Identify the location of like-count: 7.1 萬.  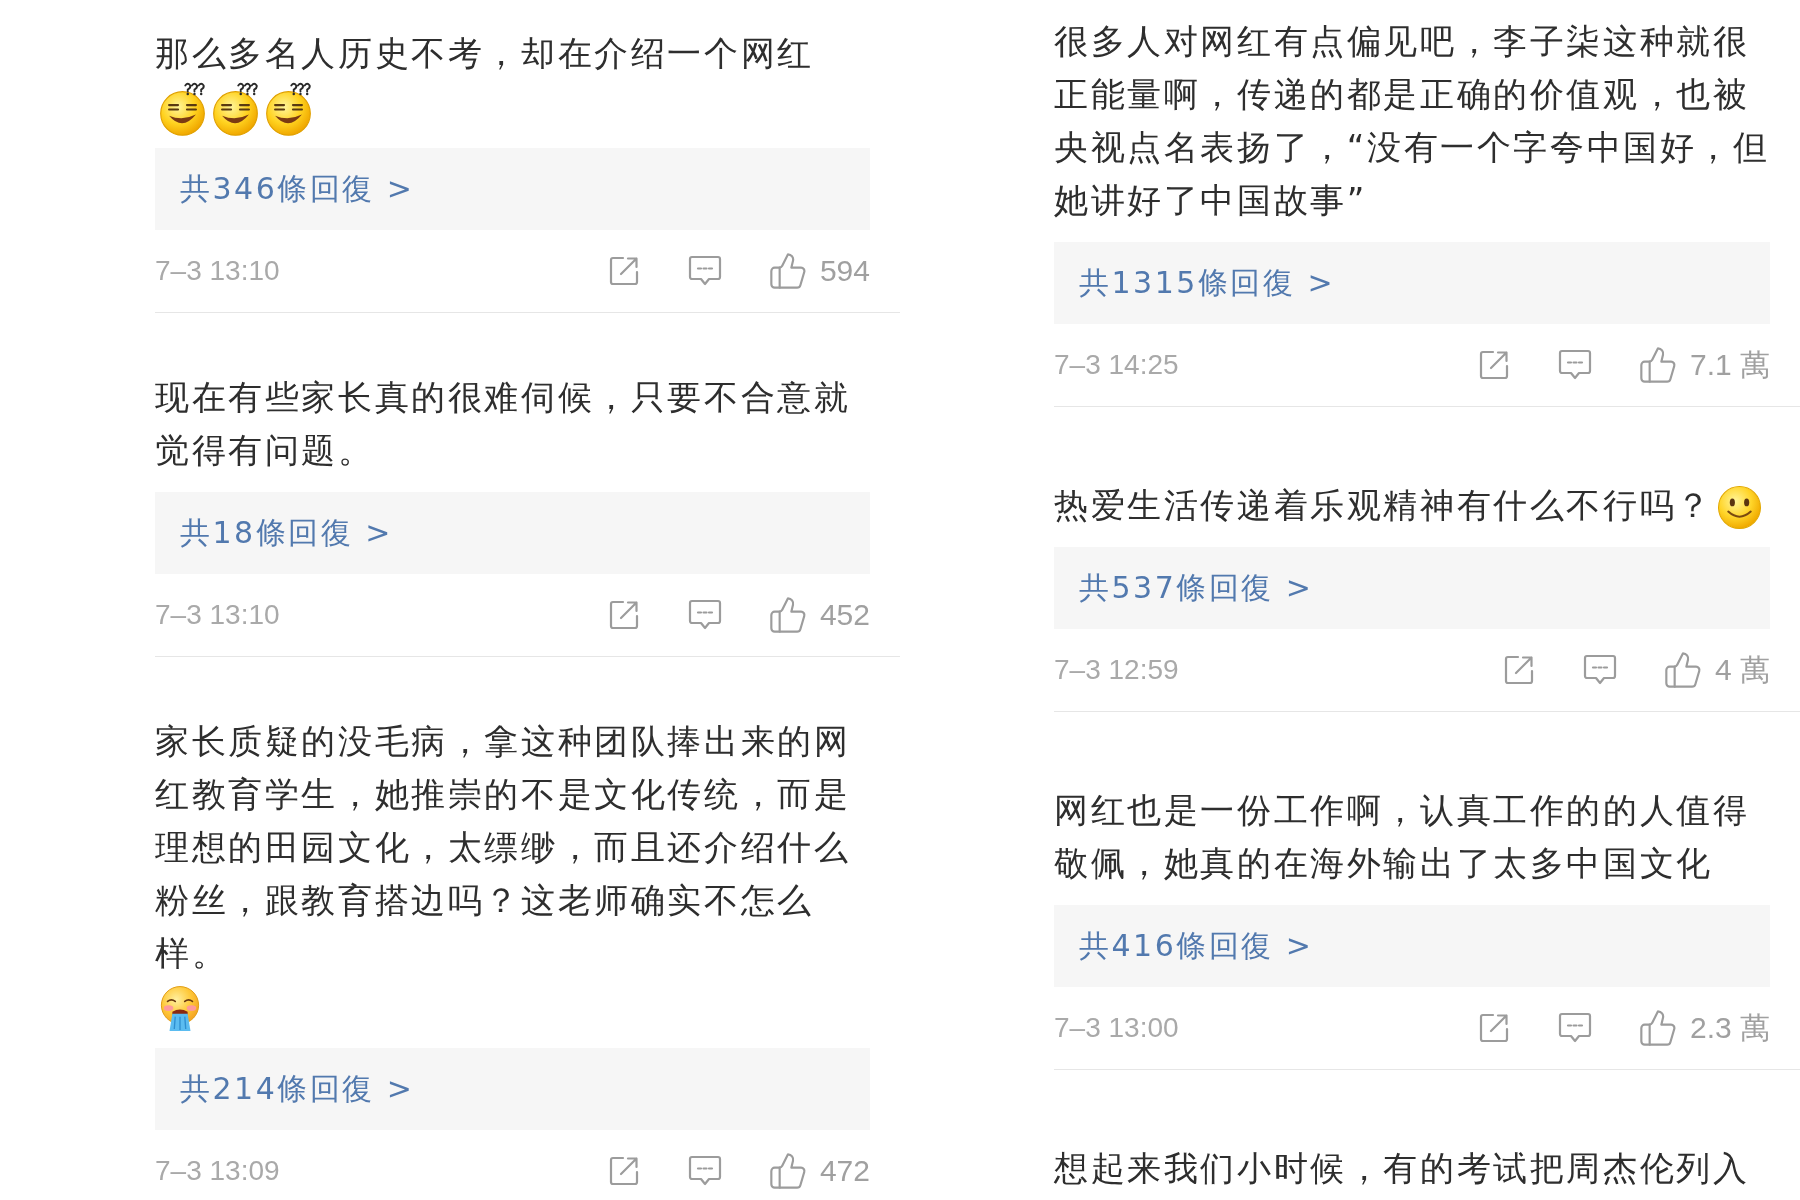
(1729, 364).